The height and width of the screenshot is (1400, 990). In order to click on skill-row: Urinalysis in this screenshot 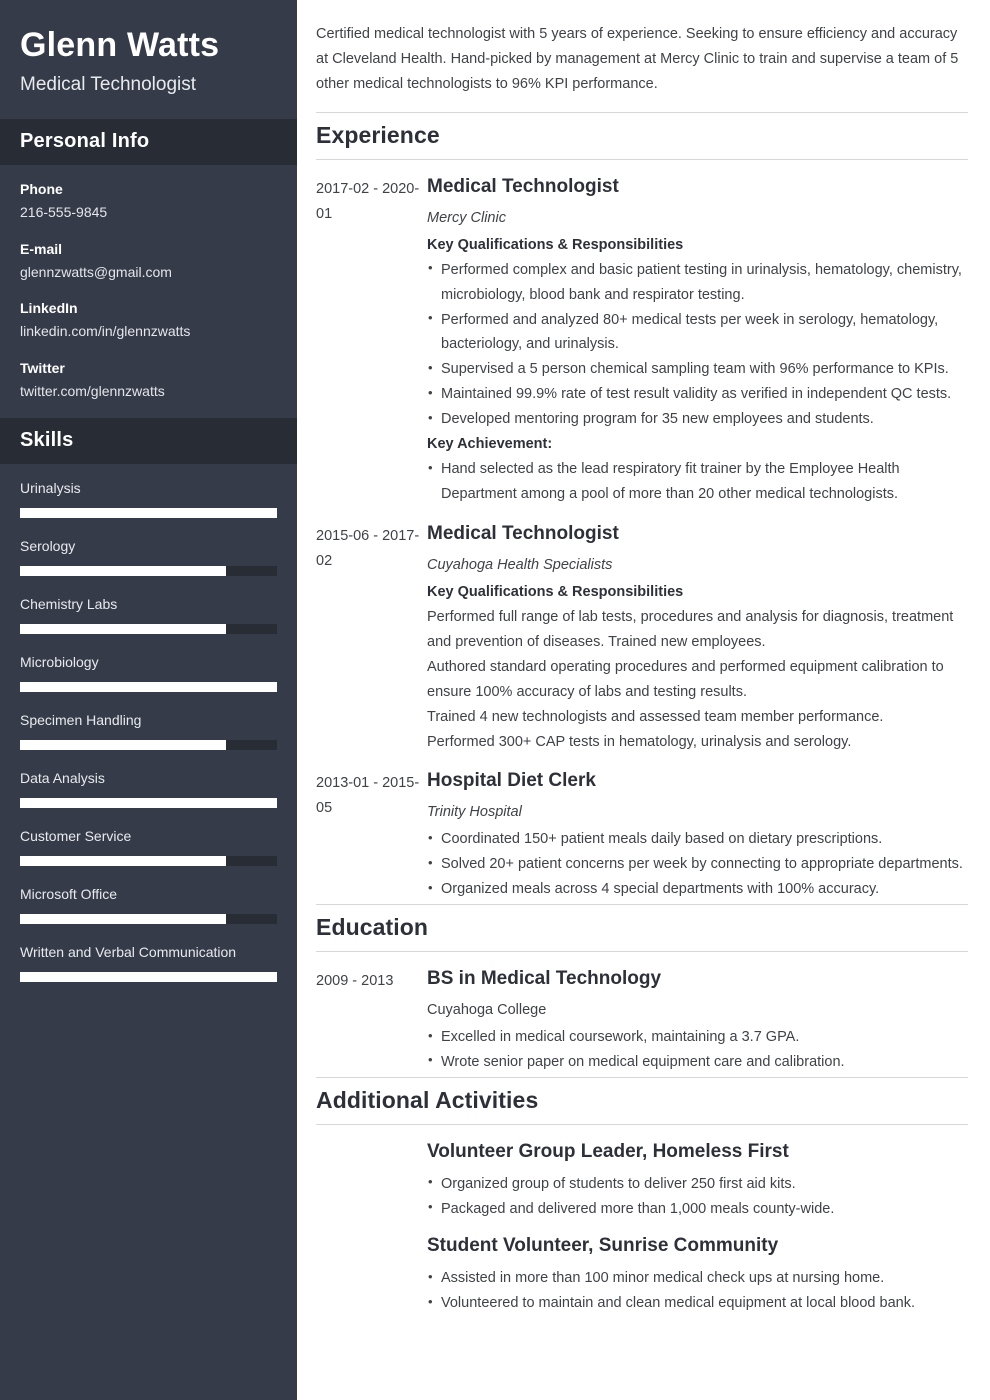, I will do `click(148, 498)`.